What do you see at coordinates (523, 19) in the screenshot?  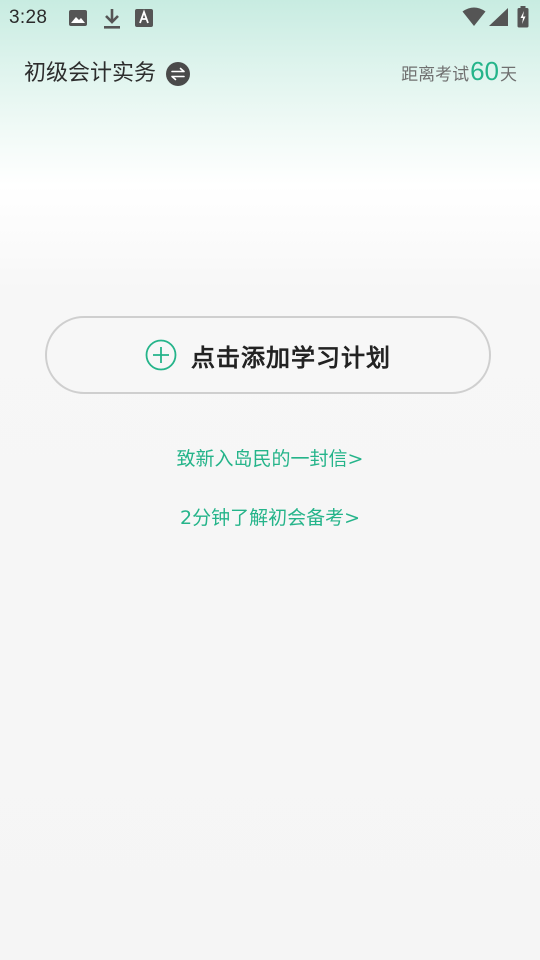 I see `battery-icon` at bounding box center [523, 19].